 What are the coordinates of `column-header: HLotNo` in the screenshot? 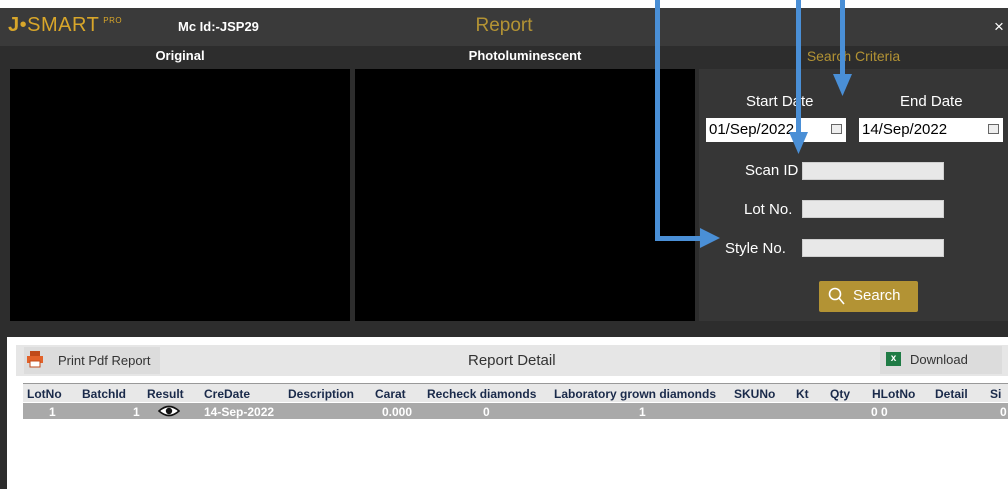 It's located at (893, 394).